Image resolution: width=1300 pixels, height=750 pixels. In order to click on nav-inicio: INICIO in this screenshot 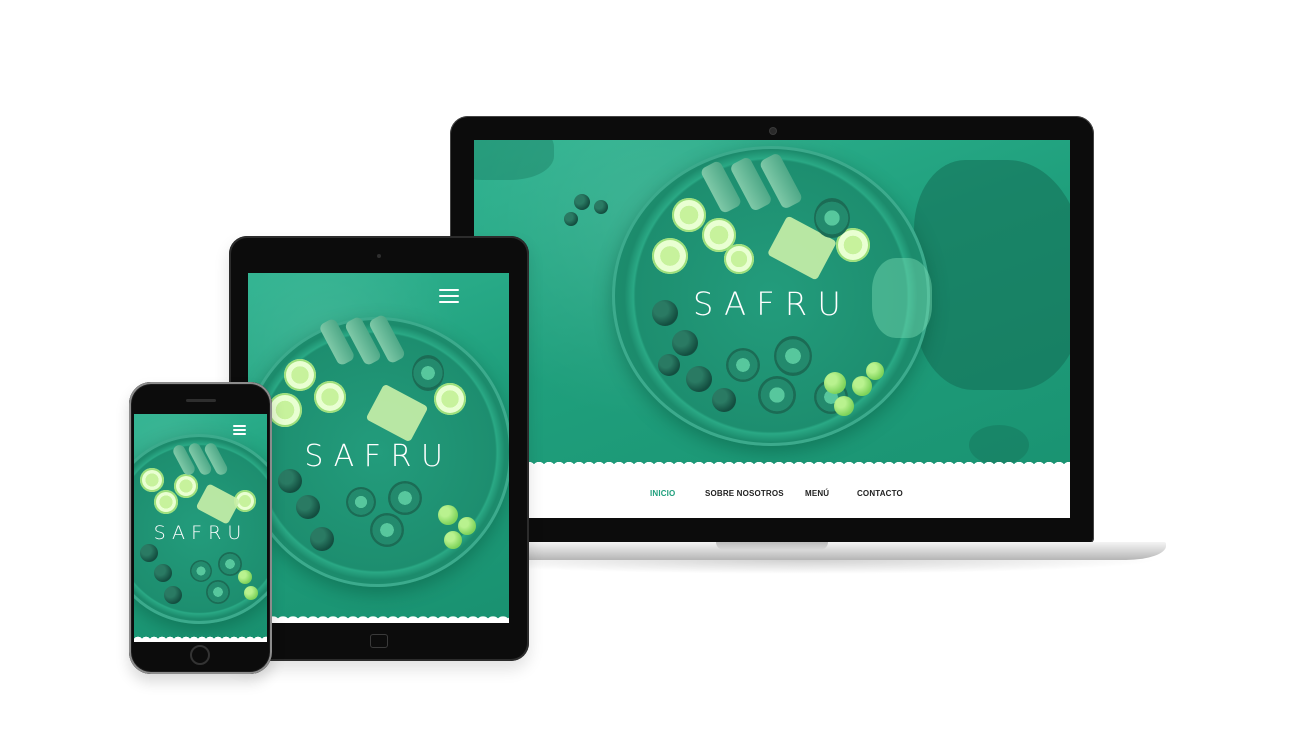, I will do `click(662, 493)`.